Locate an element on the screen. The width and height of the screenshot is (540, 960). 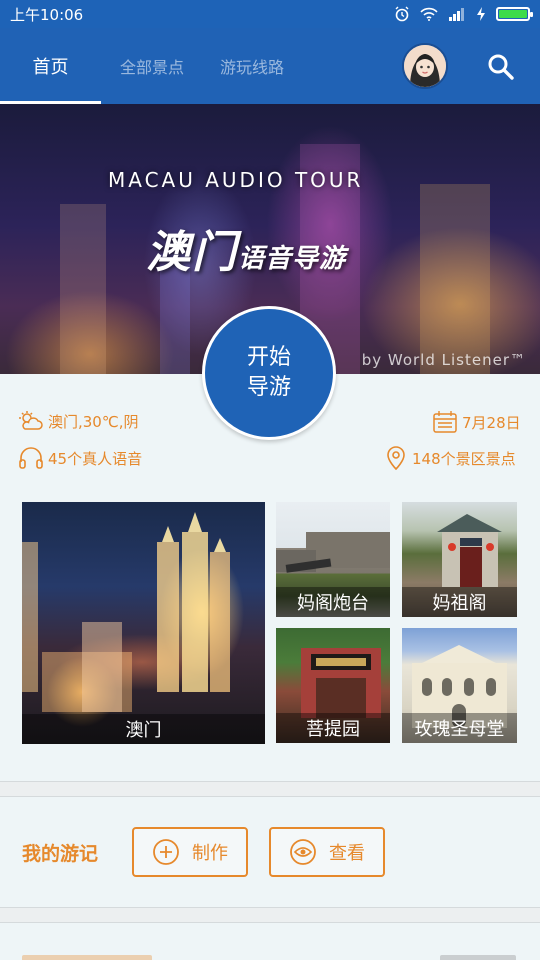
weather-text: 澳门,30℃,阴 is located at coordinates (93, 421).